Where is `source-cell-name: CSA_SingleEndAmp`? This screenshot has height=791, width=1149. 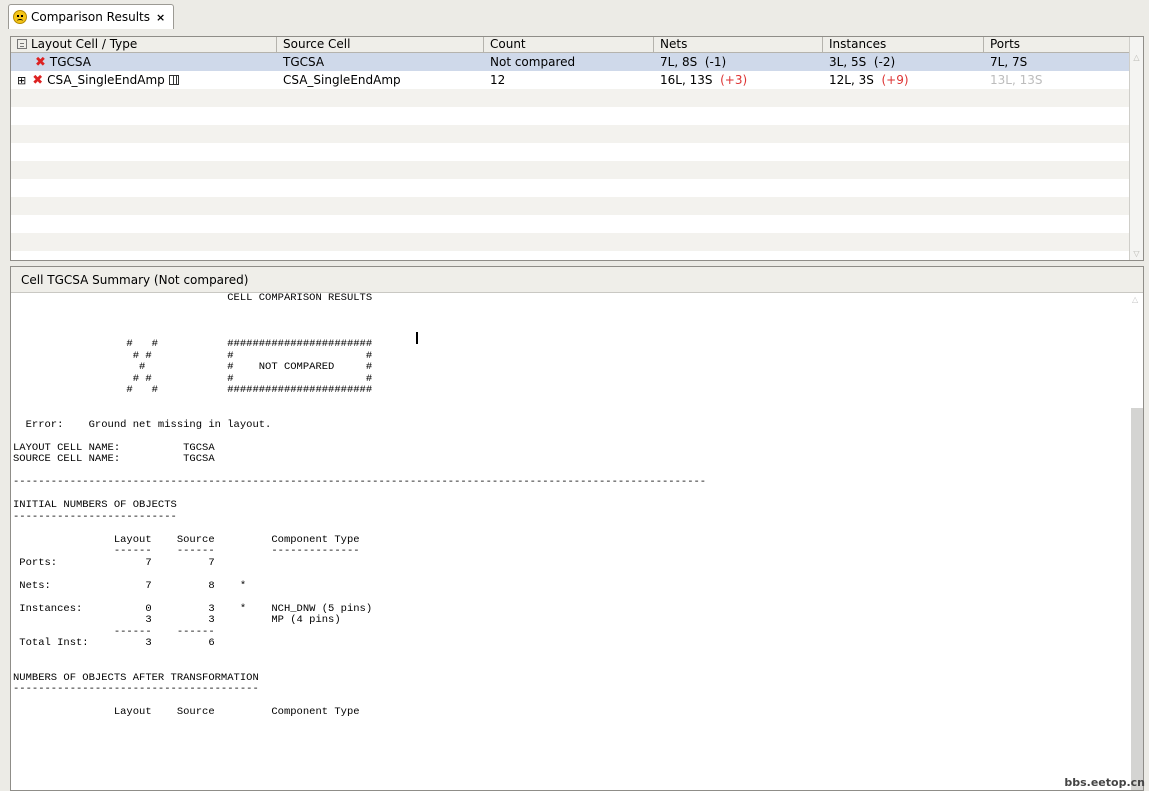
source-cell-name: CSA_SingleEndAmp is located at coordinates (342, 80).